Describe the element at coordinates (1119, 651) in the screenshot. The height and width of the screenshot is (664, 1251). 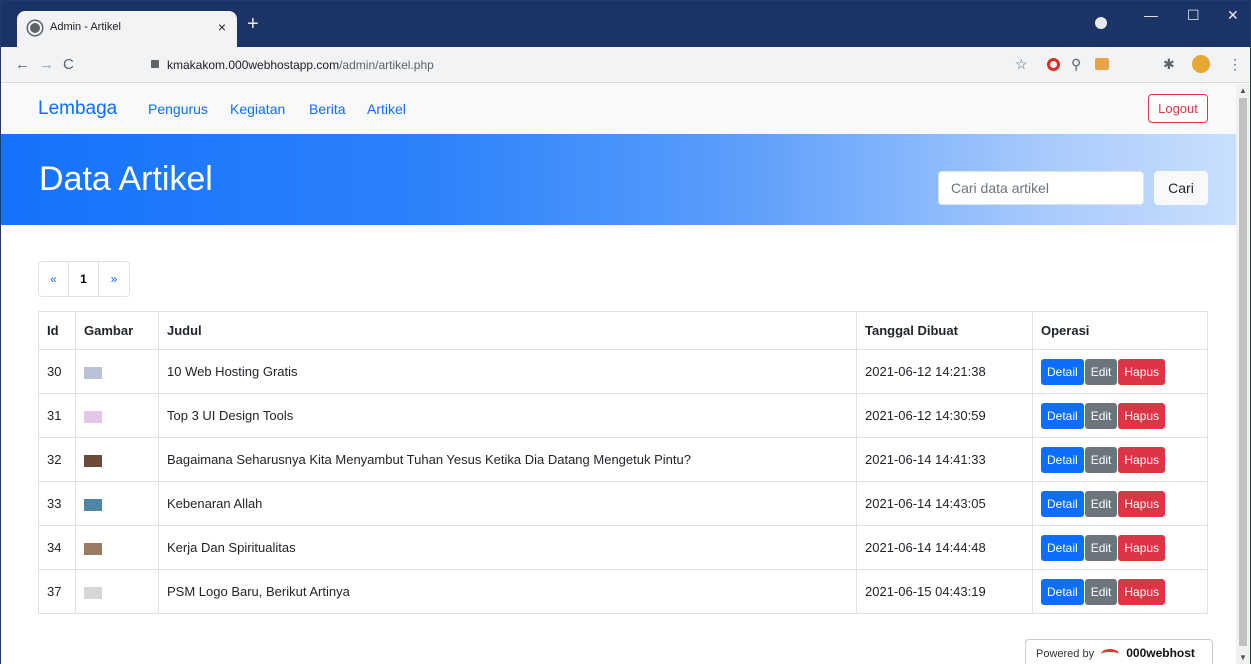
I see `powered-by-badge: Powered by 000webhost` at that location.